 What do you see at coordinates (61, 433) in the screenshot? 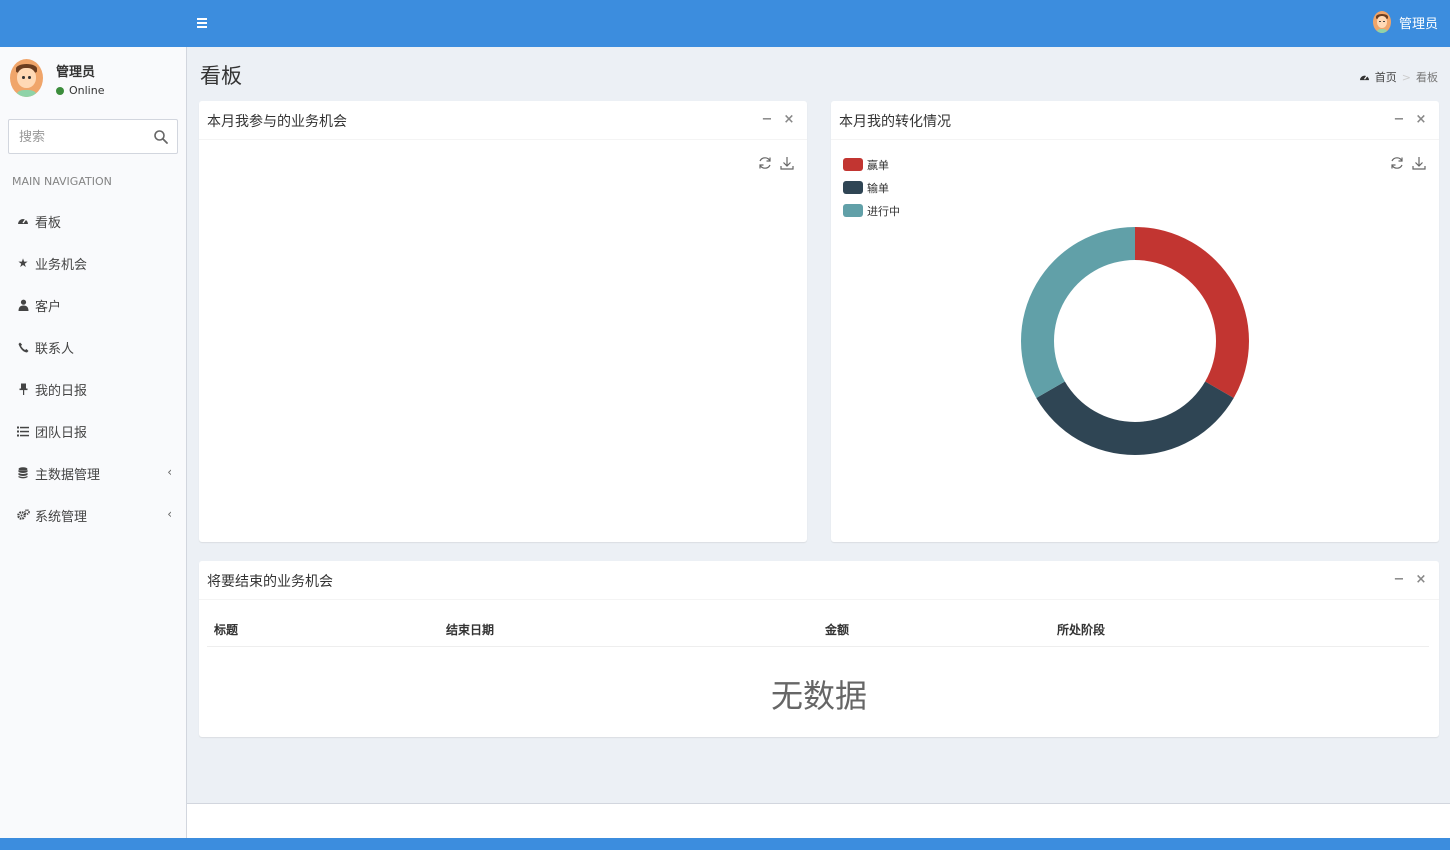
I see `sidebar-item-label: 团队日报` at bounding box center [61, 433].